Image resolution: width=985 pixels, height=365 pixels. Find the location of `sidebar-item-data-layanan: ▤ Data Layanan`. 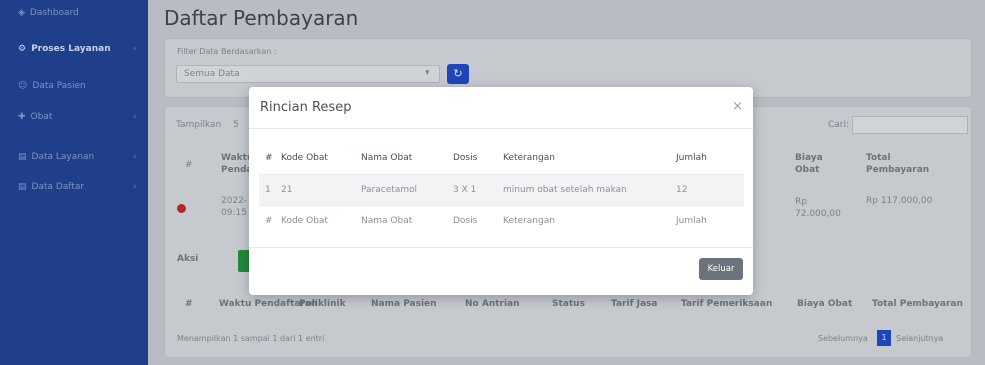

sidebar-item-data-layanan: ▤ Data Layanan is located at coordinates (56, 157).